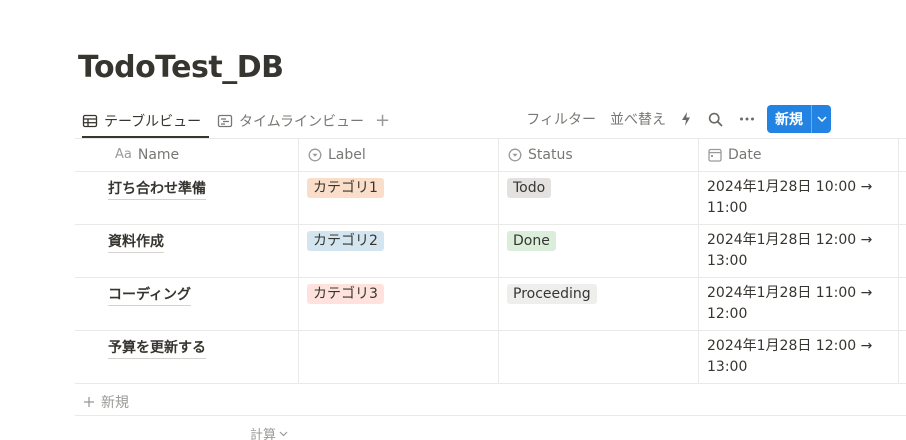 The image size is (906, 440). Describe the element at coordinates (302, 122) in the screenshot. I see `tab-label: タイムラインビュー` at that location.